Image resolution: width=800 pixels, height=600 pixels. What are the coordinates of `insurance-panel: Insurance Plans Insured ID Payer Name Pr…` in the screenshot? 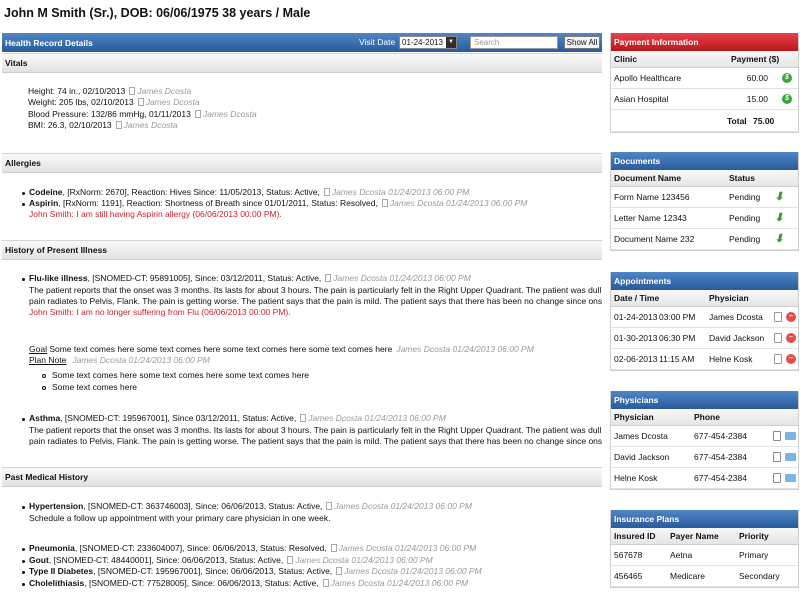 It's located at (704, 549).